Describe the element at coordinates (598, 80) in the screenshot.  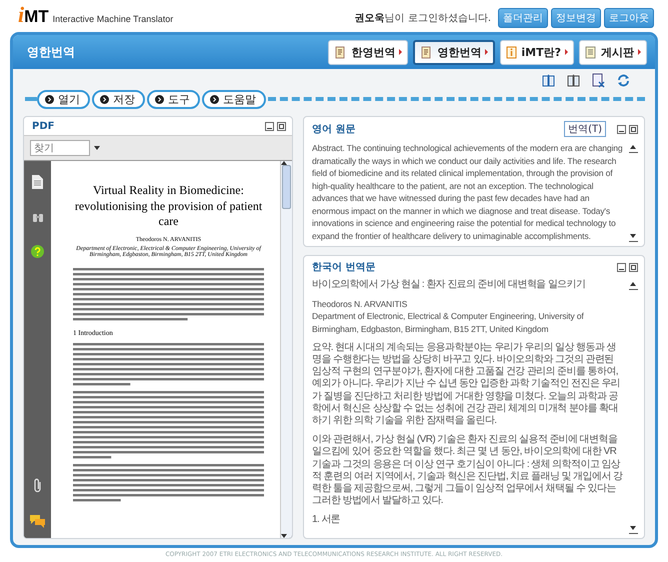
I see `document-swap-icon` at that location.